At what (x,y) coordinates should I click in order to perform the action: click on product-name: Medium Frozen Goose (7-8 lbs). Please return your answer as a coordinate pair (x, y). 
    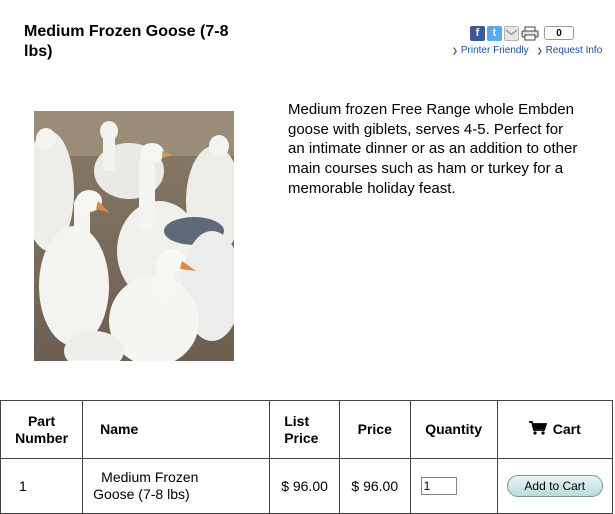
    Looking at the image, I should click on (146, 485).